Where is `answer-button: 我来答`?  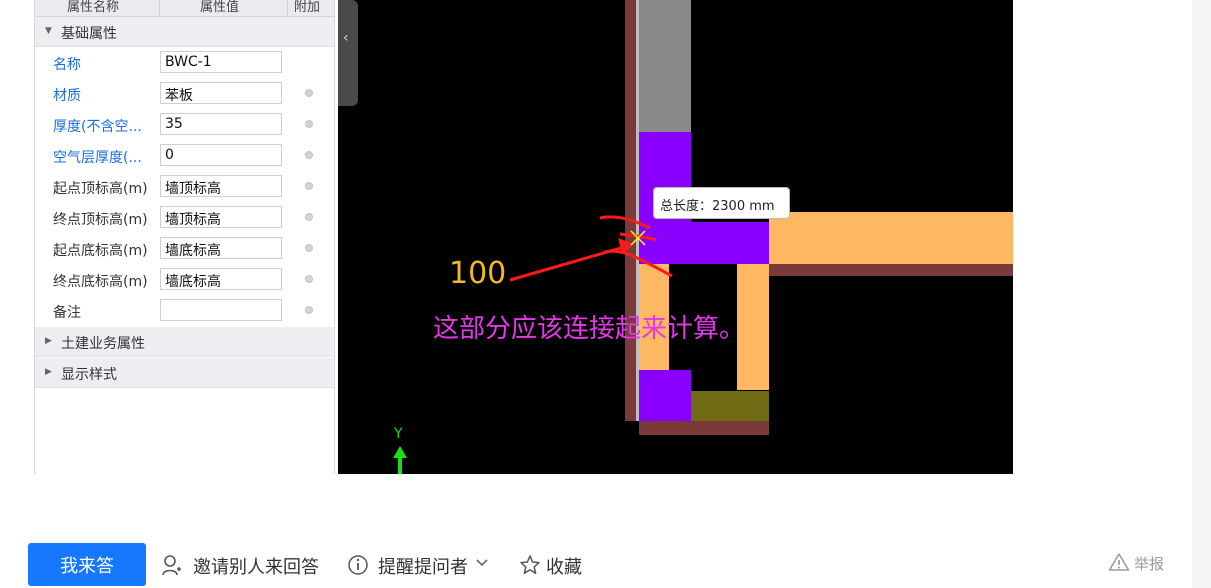 answer-button: 我来答 is located at coordinates (87, 564).